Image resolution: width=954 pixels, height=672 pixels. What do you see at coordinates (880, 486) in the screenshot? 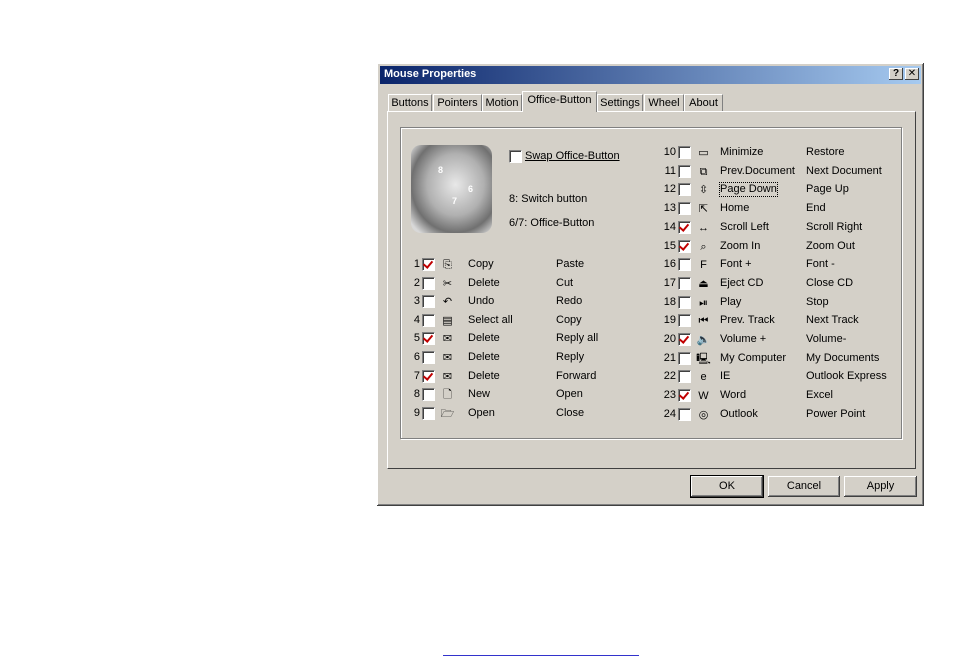
I see `apply-button: Apply` at bounding box center [880, 486].